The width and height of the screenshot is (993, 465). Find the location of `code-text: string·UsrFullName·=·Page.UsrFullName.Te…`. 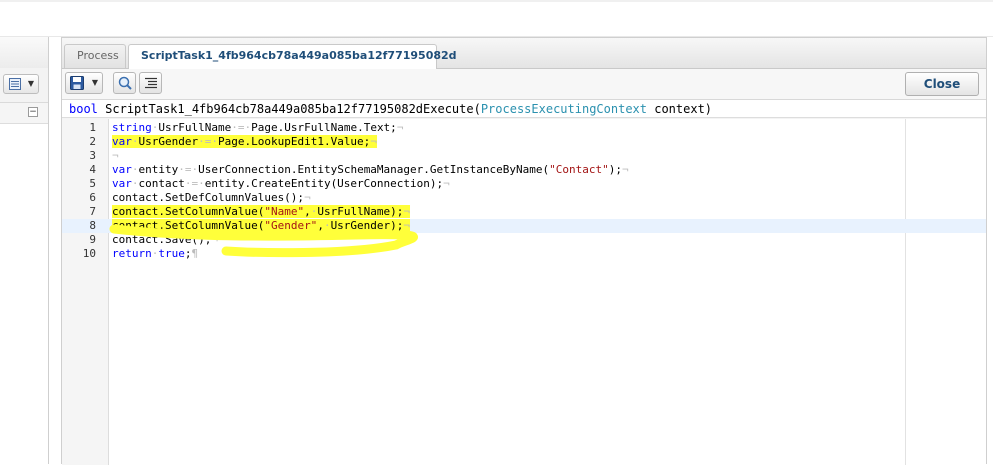

code-text: string·UsrFullName·=·Page.UsrFullName.Te… is located at coordinates (257, 128).